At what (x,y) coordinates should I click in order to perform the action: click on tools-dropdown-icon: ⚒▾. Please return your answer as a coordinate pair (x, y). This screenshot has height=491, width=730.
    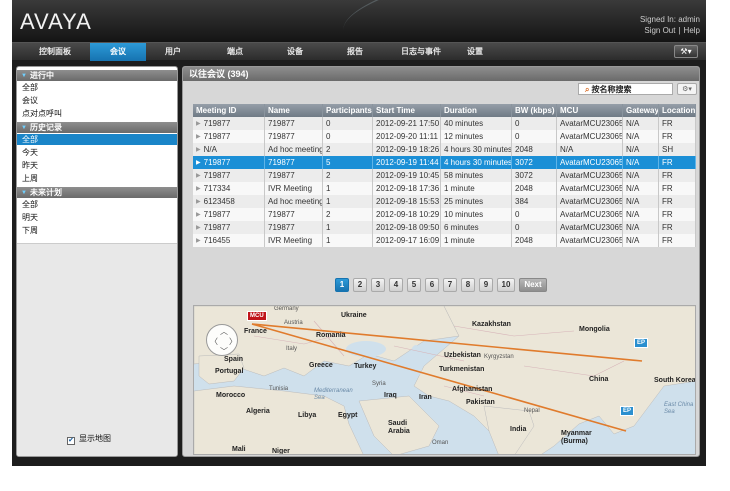
    Looking at the image, I should click on (686, 51).